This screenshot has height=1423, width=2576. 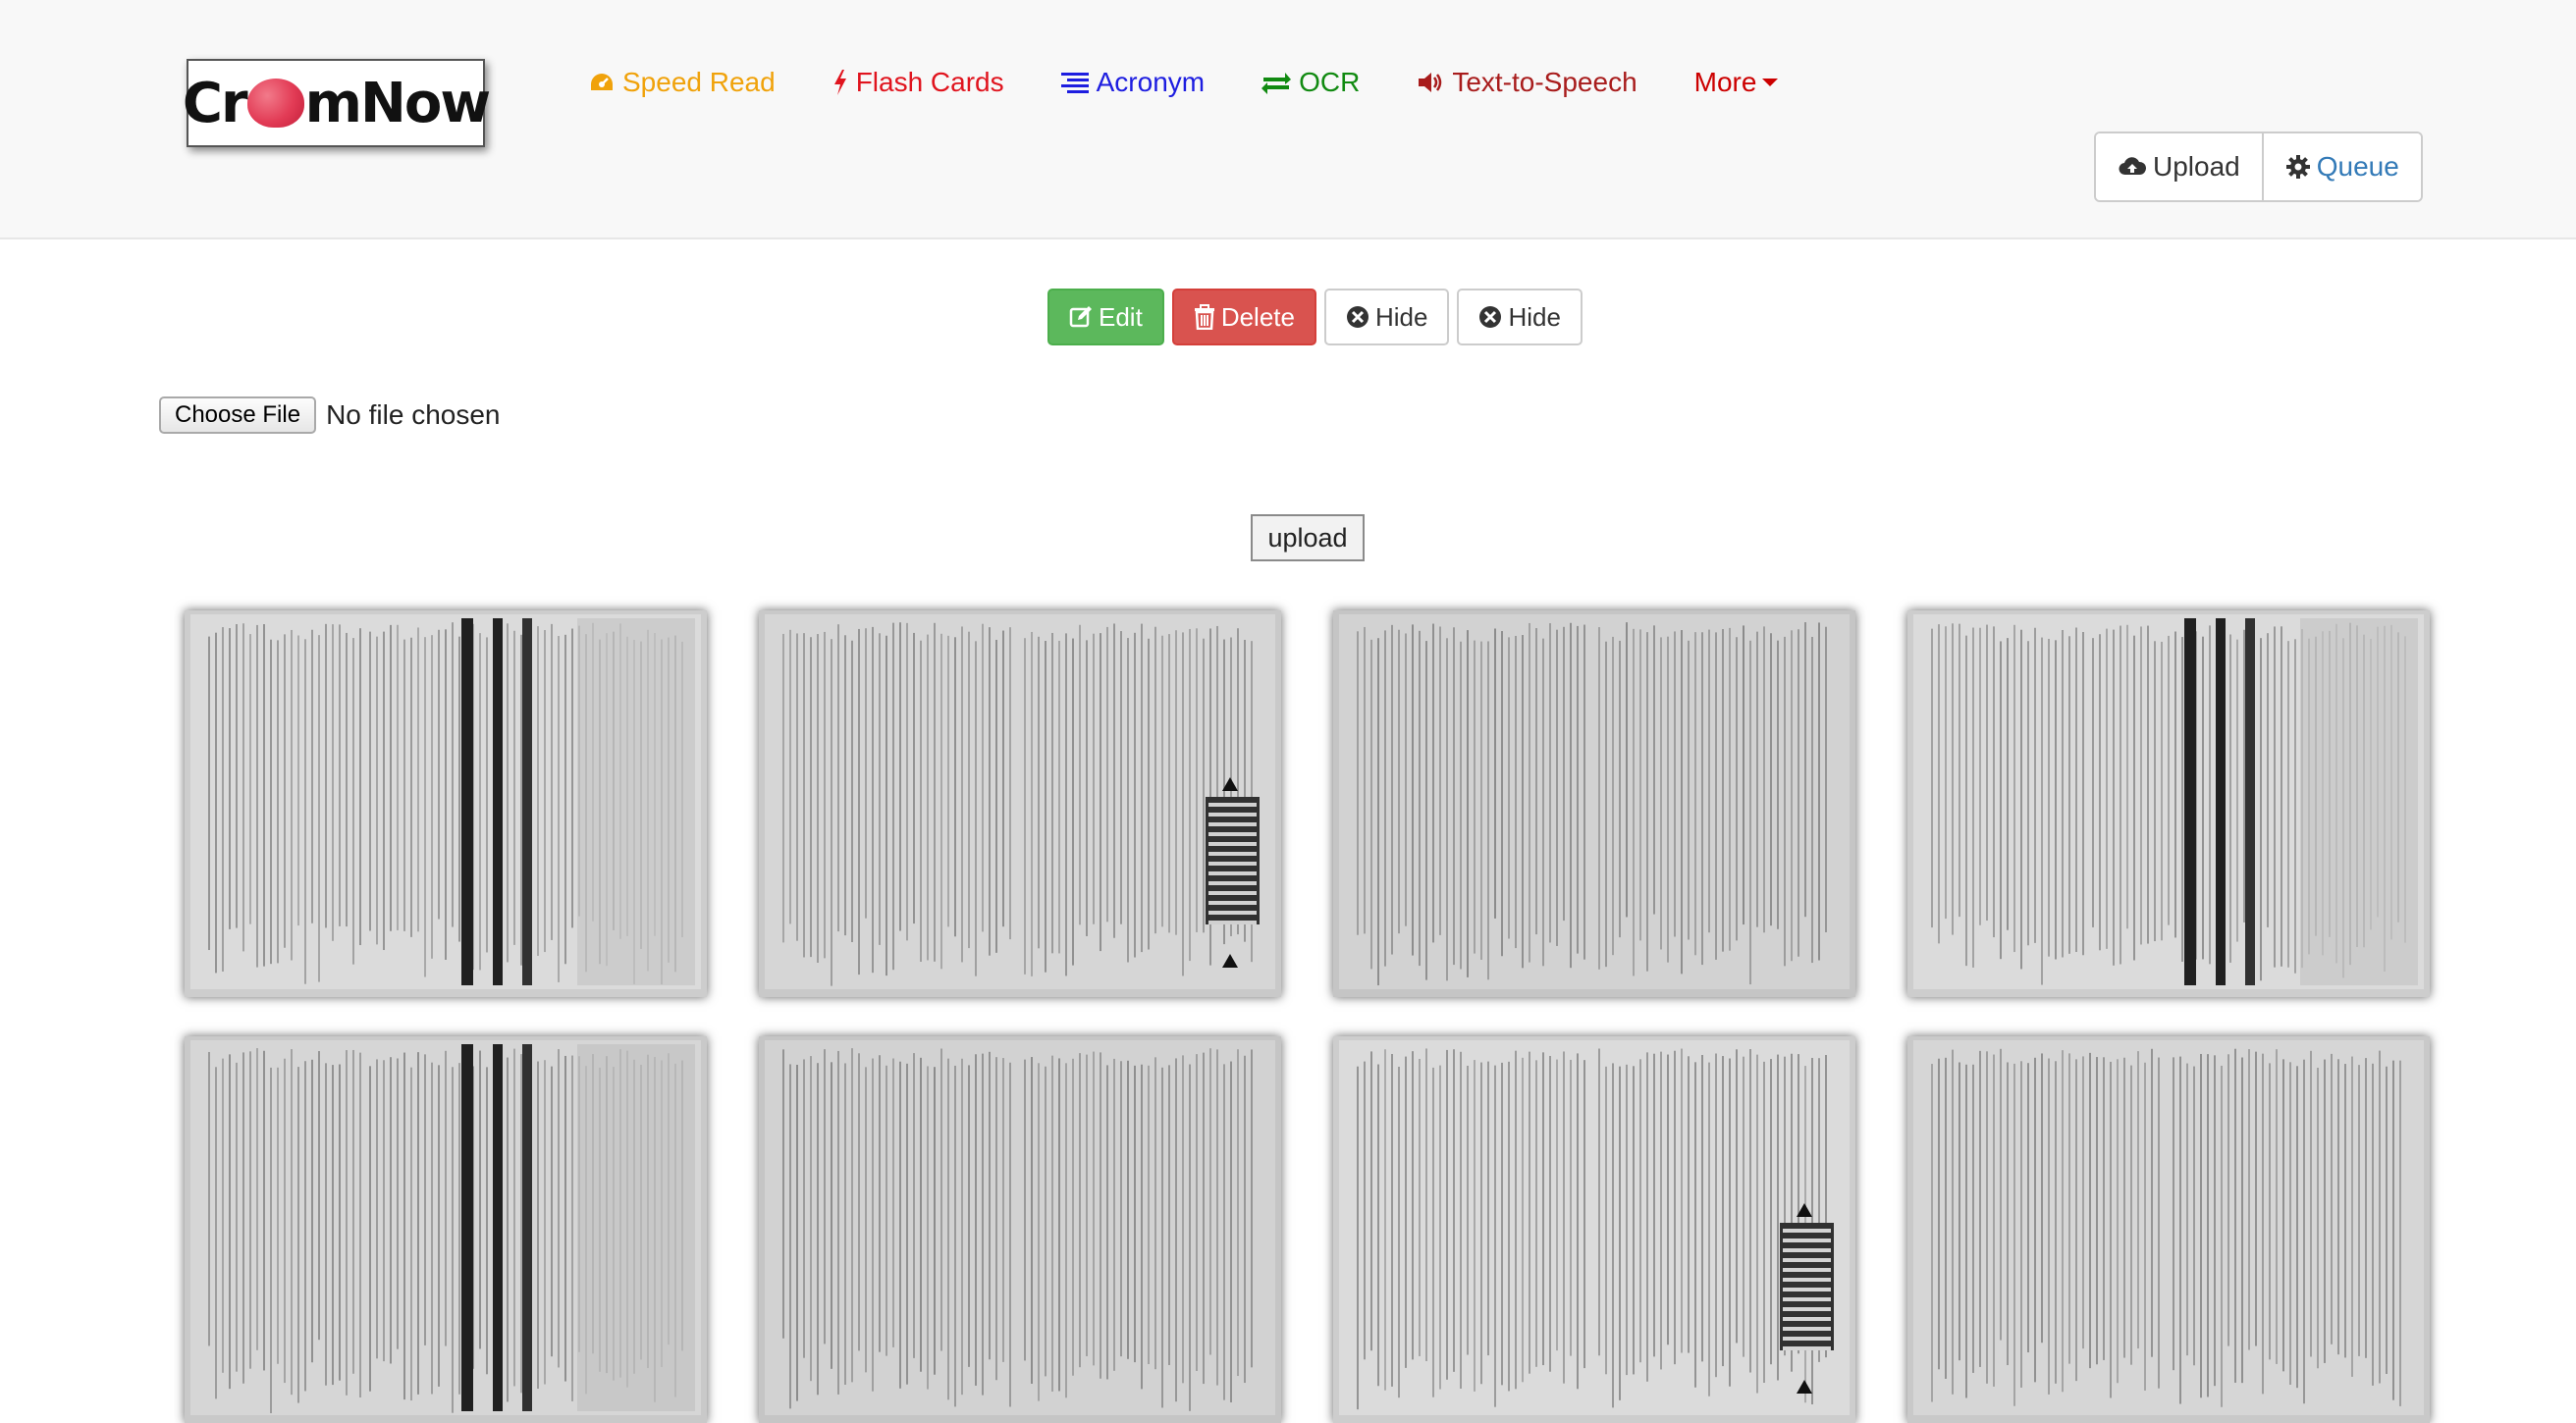 I want to click on dashboard-icon, so click(x=602, y=82).